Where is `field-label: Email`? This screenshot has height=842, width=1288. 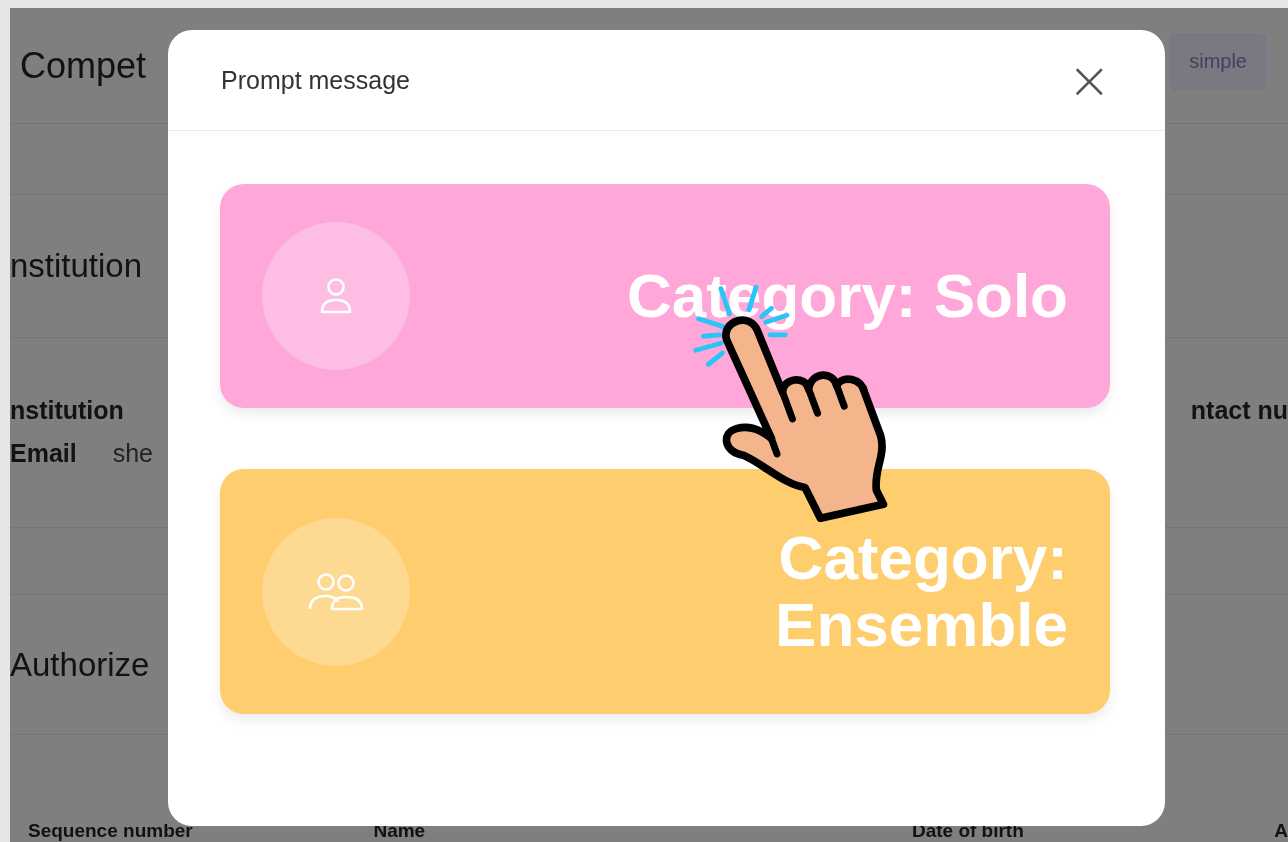 field-label: Email is located at coordinates (43, 453).